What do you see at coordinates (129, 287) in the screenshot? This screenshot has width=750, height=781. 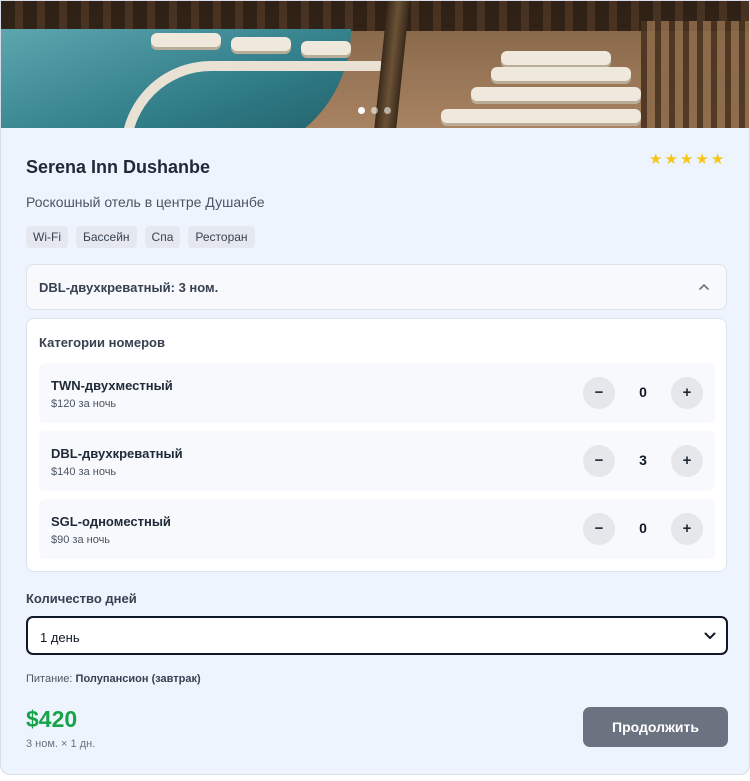 I see `room-summary-label: DBL-двухкреватный: 3 ном.` at bounding box center [129, 287].